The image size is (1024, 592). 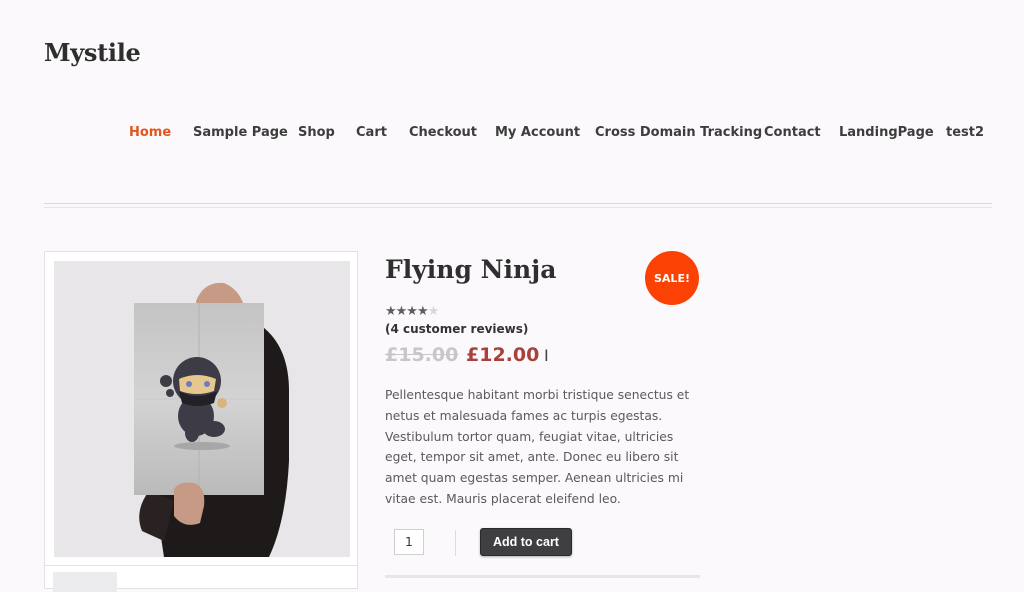 I want to click on nav-home: Home, so click(x=150, y=132).